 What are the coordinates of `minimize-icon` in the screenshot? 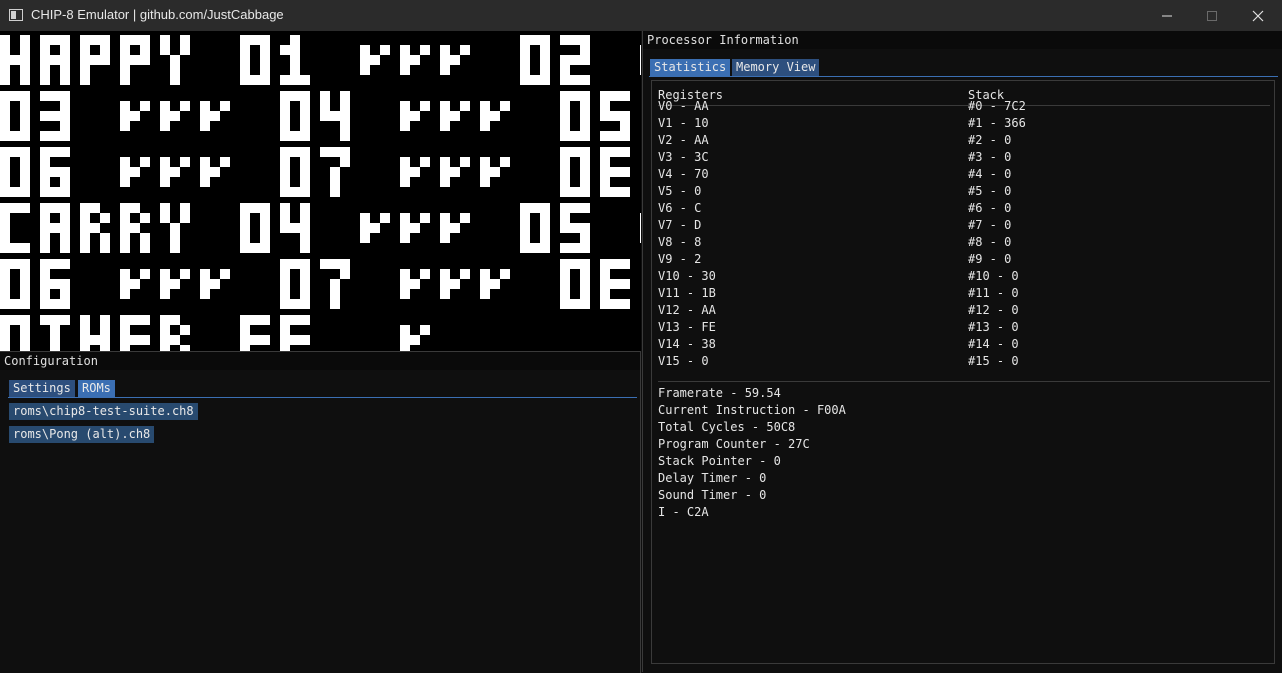 It's located at (1167, 15).